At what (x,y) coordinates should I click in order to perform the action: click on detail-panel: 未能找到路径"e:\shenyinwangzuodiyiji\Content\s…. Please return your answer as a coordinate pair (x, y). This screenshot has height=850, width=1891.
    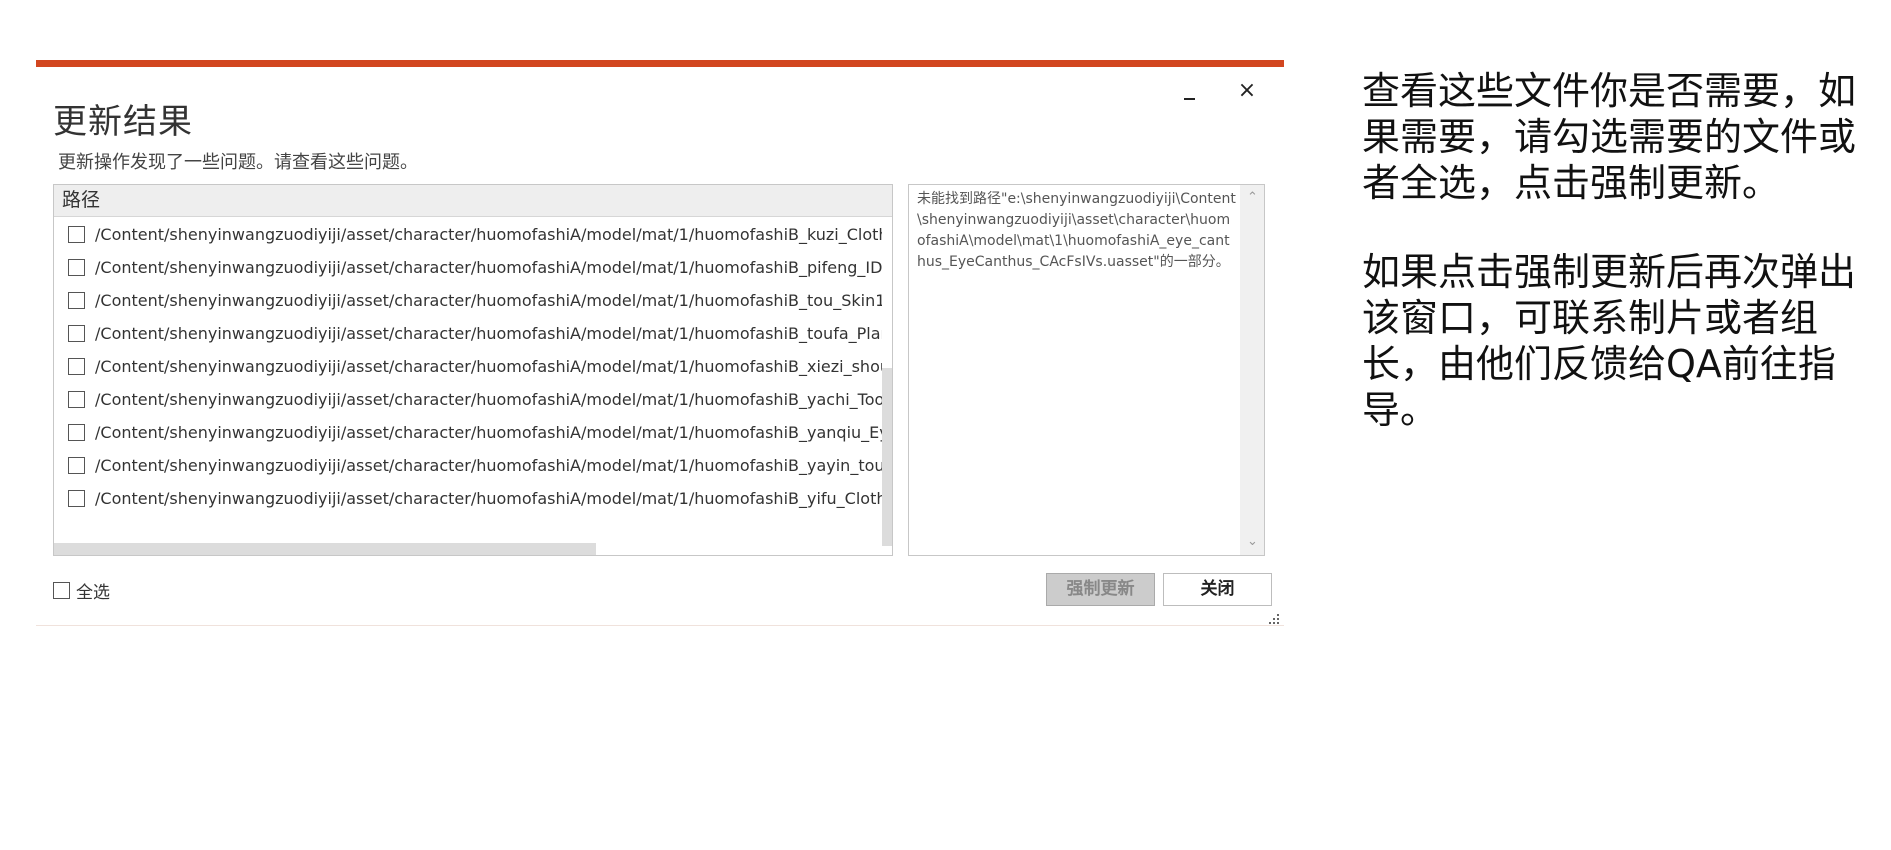
    Looking at the image, I should click on (1086, 370).